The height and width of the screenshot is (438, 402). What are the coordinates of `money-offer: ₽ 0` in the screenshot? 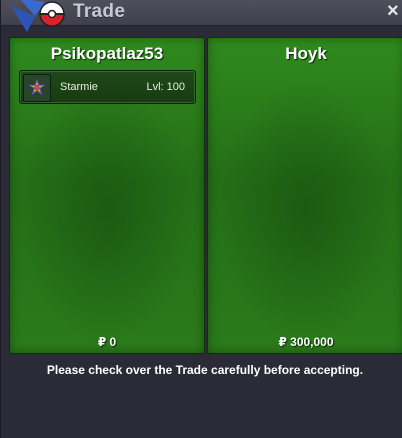 It's located at (107, 342).